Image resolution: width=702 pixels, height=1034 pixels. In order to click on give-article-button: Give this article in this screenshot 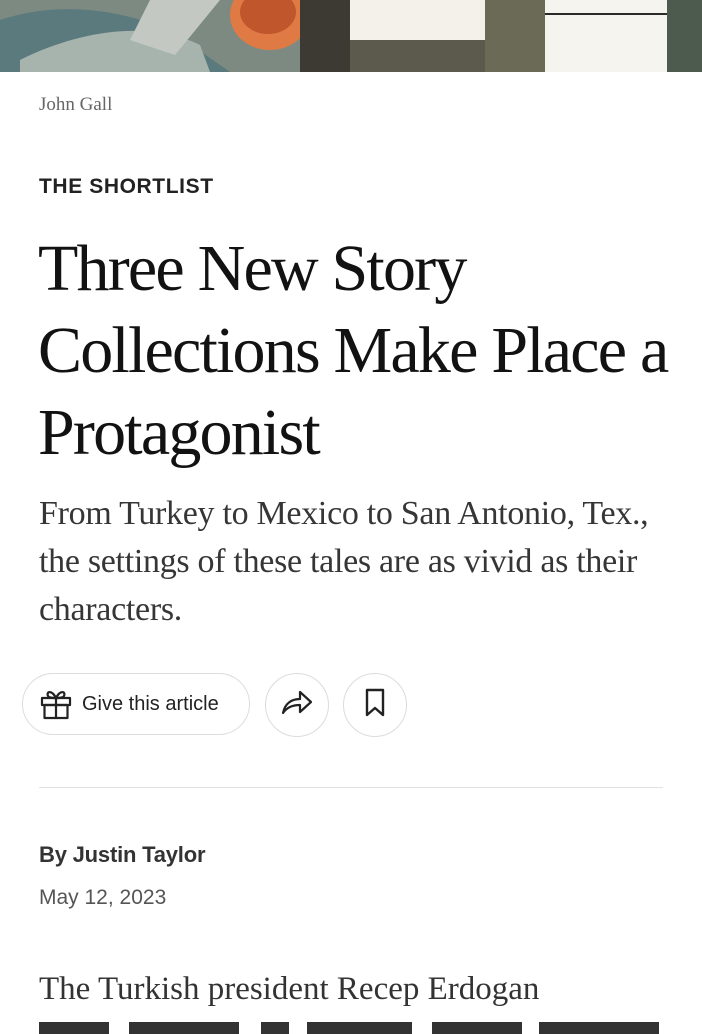, I will do `click(136, 704)`.